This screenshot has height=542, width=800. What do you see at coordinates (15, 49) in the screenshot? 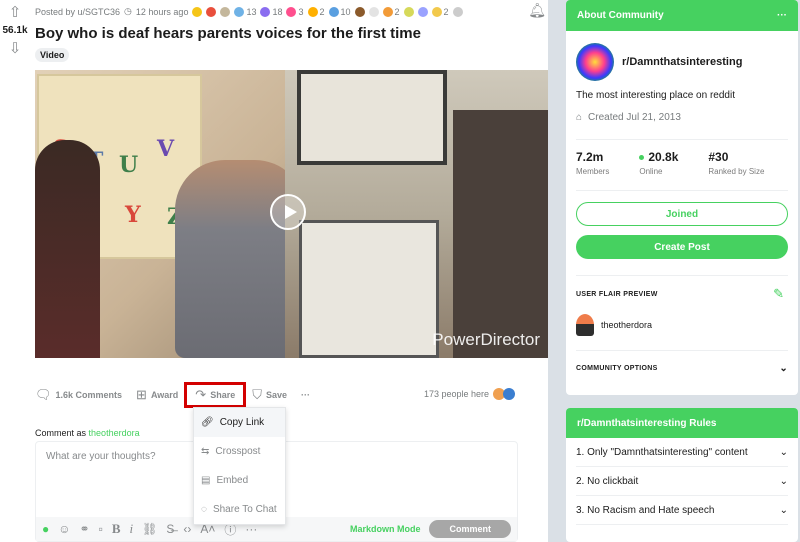
I see `downvote-icon: ⇩` at bounding box center [15, 49].